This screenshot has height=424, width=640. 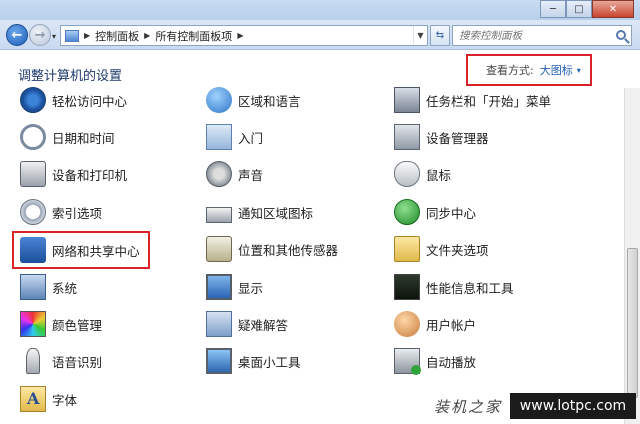 I want to click on item-label: 显示, so click(x=251, y=288).